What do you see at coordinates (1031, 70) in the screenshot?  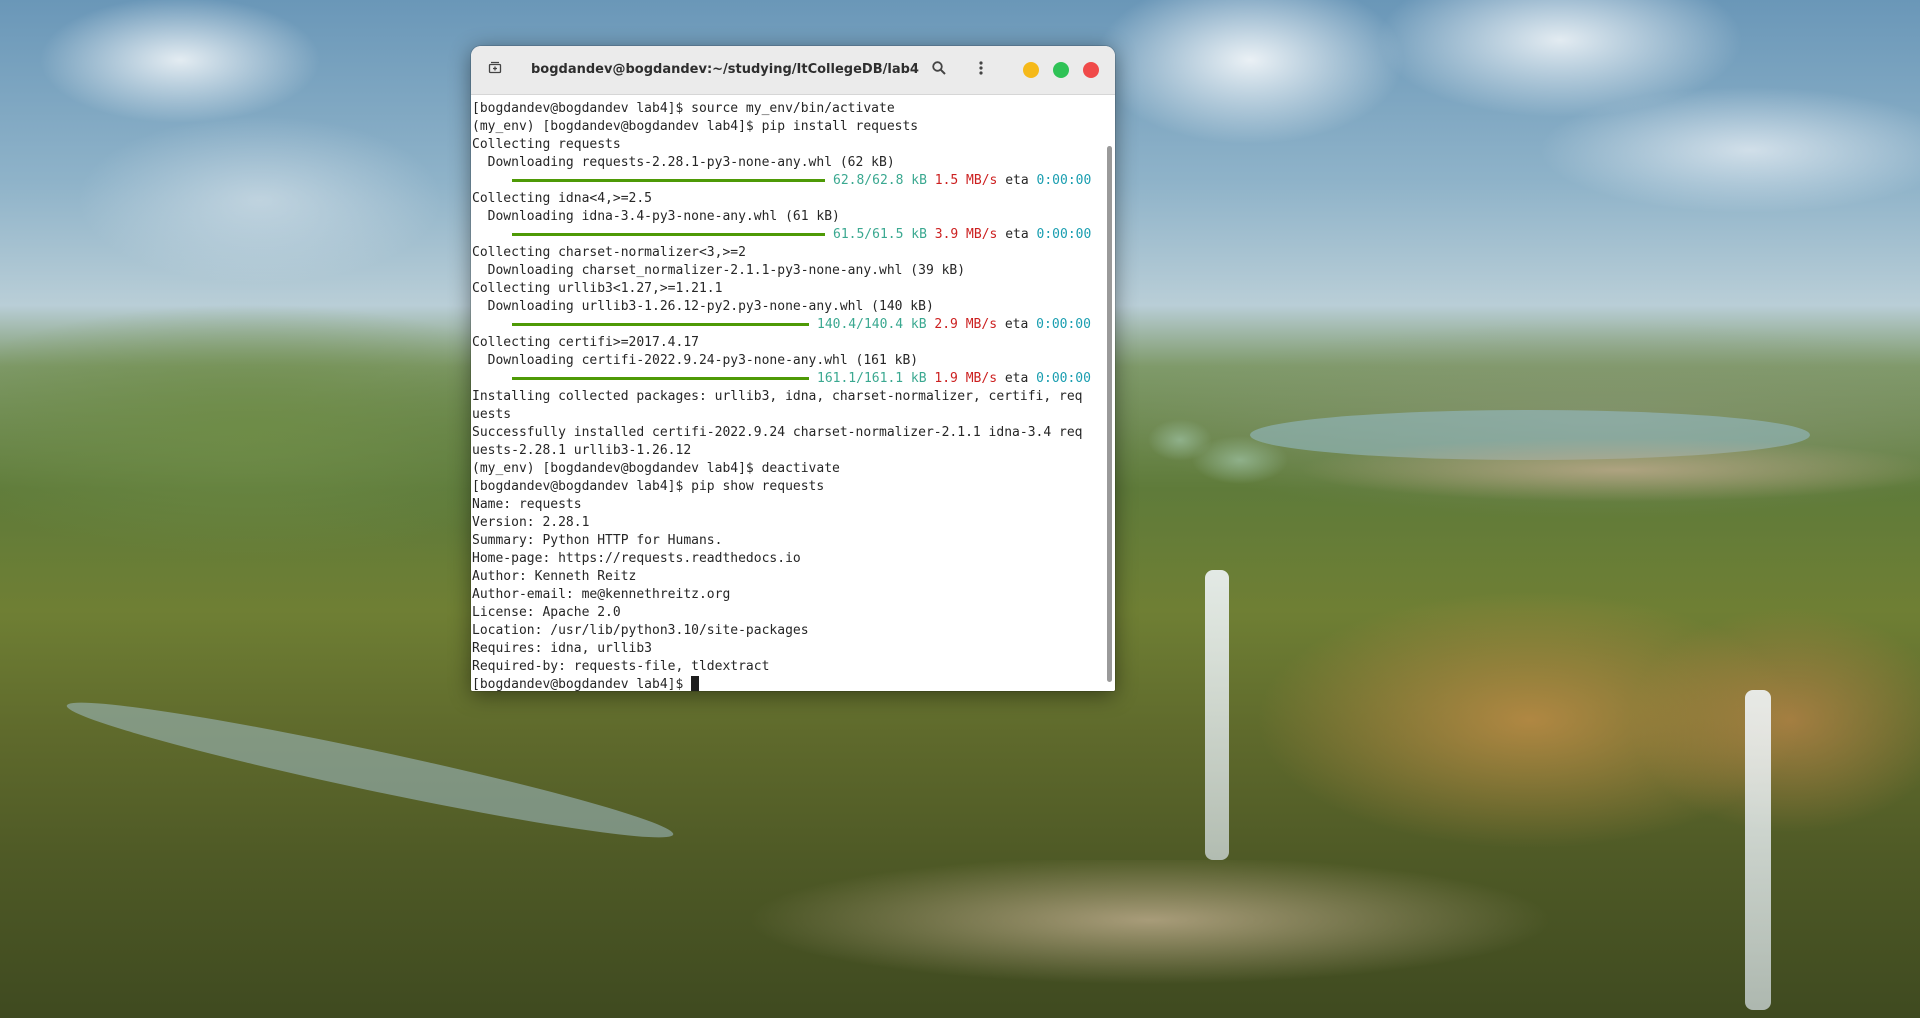 I see `minimize-button` at bounding box center [1031, 70].